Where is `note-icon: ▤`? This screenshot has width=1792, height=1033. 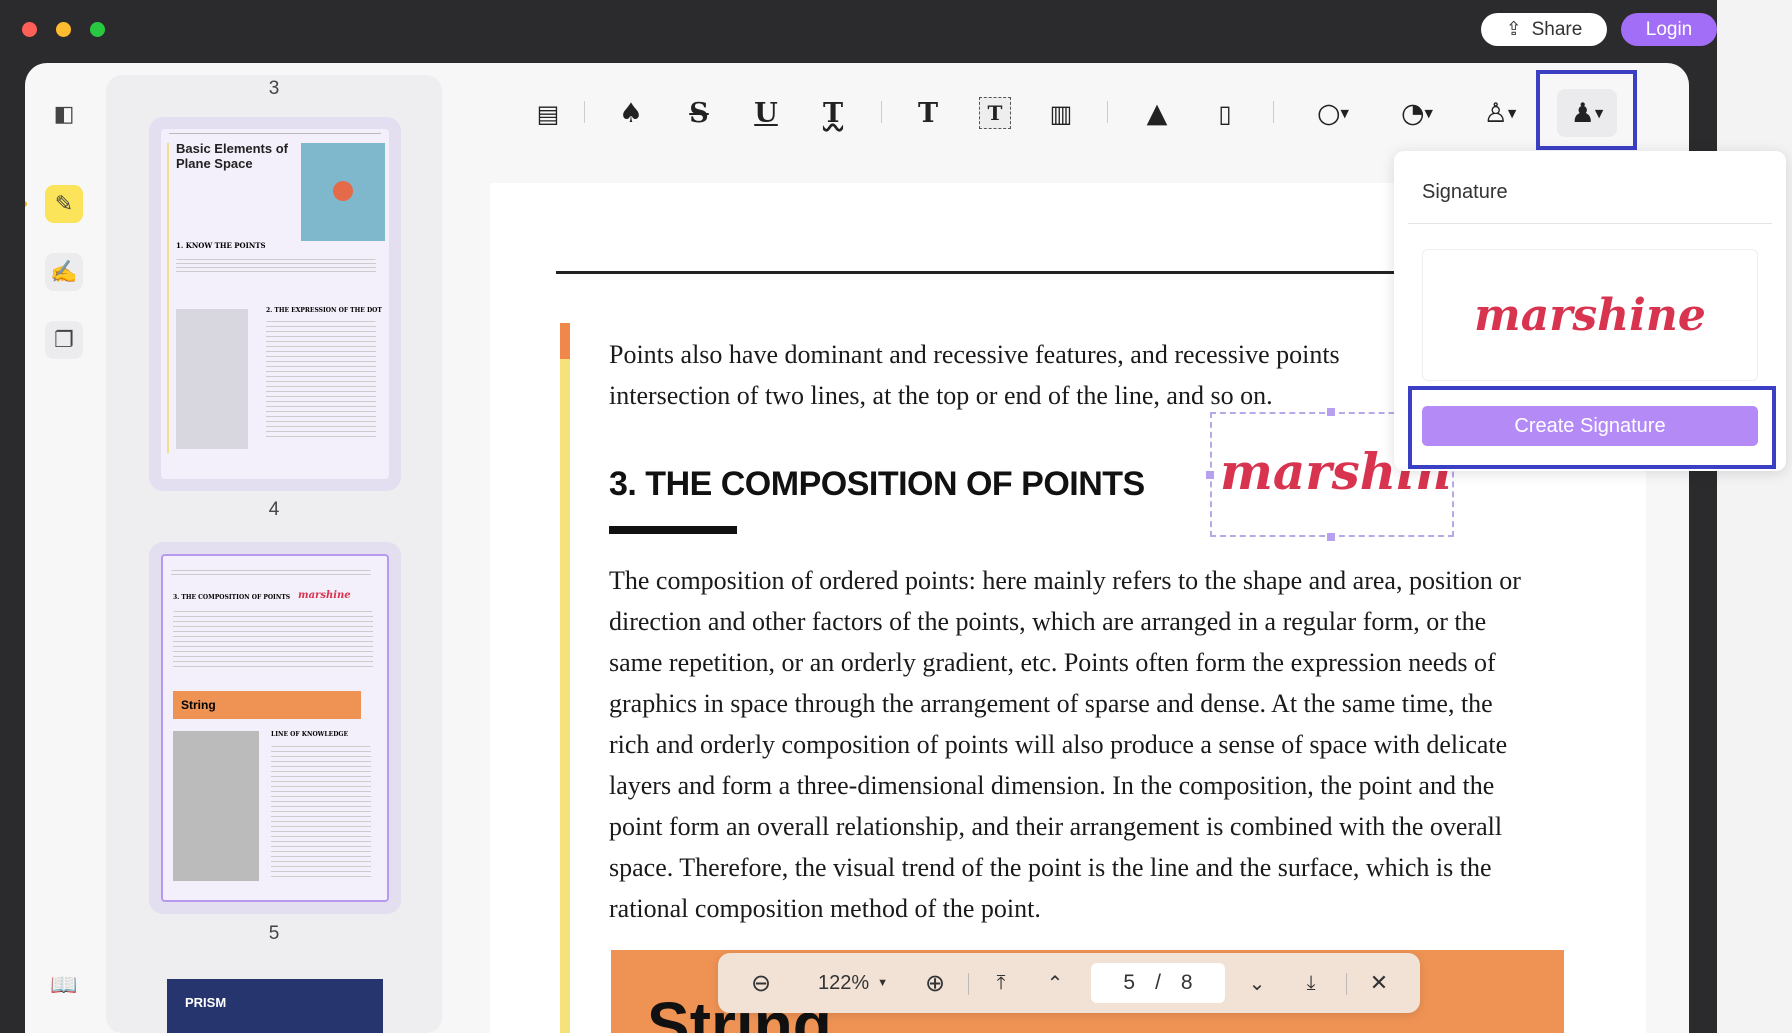 note-icon: ▤ is located at coordinates (548, 113).